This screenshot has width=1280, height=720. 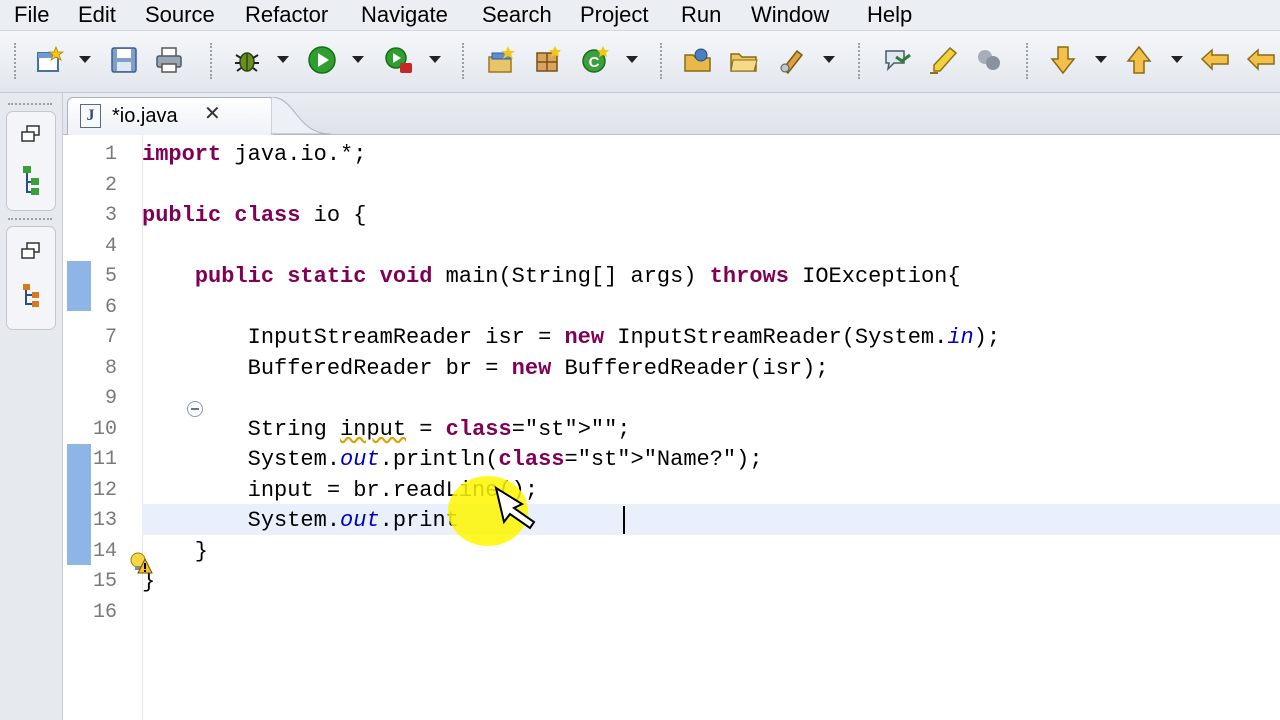 What do you see at coordinates (104, 429) in the screenshot?
I see `line-number: 10` at bounding box center [104, 429].